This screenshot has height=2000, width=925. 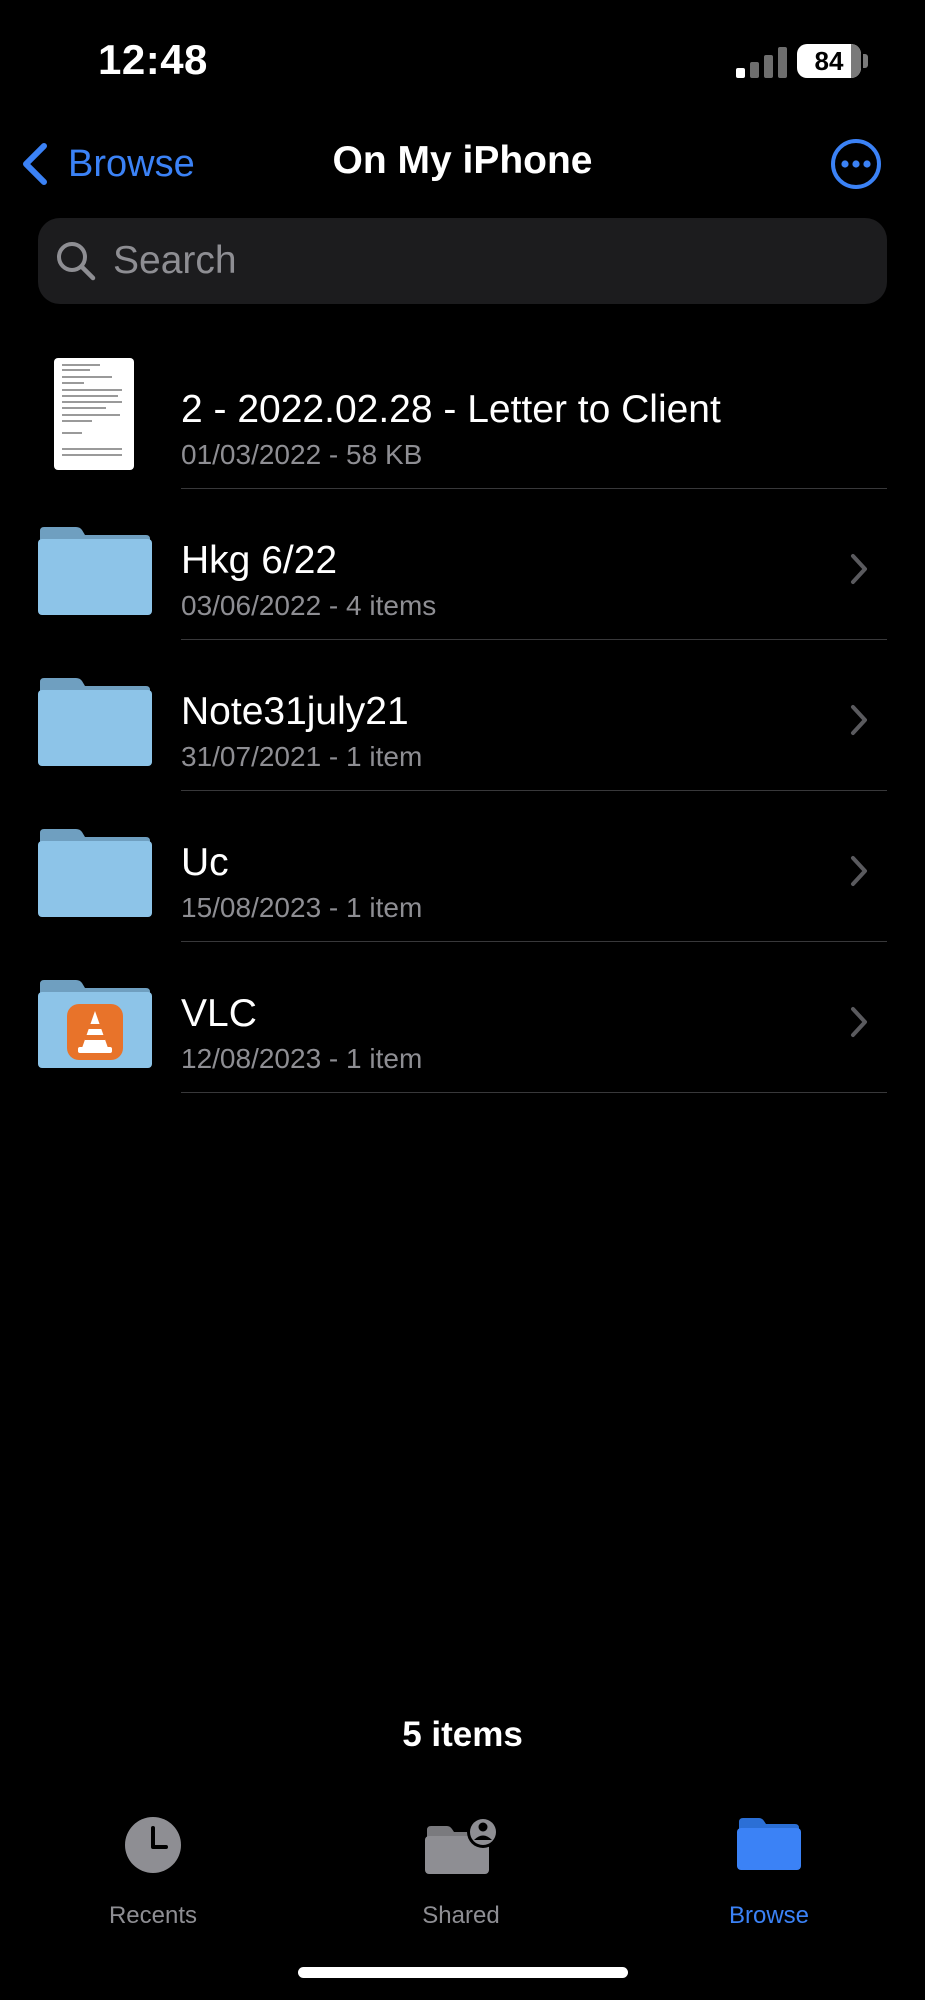 What do you see at coordinates (462, 866) in the screenshot?
I see `folder-row-uc: Uc 15/08/2023 - 1 item` at bounding box center [462, 866].